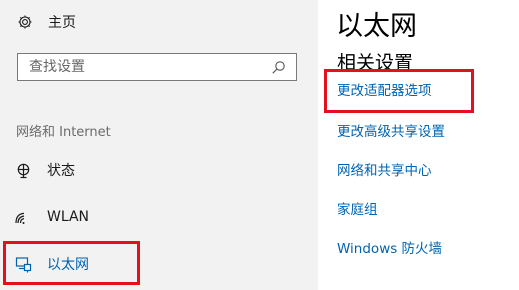 The image size is (519, 290). Describe the element at coordinates (375, 63) in the screenshot. I see `related-settings-header: 相关设置` at that location.